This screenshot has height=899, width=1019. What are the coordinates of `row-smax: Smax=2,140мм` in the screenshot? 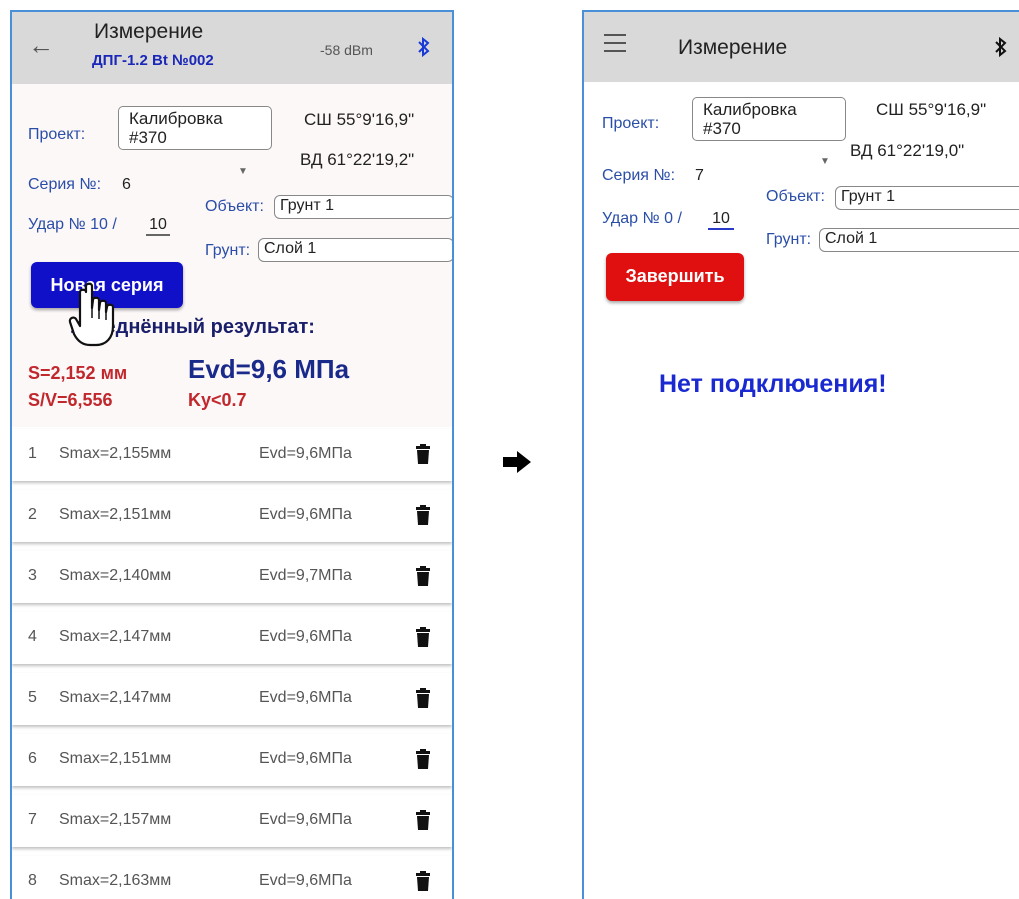 It's located at (115, 575).